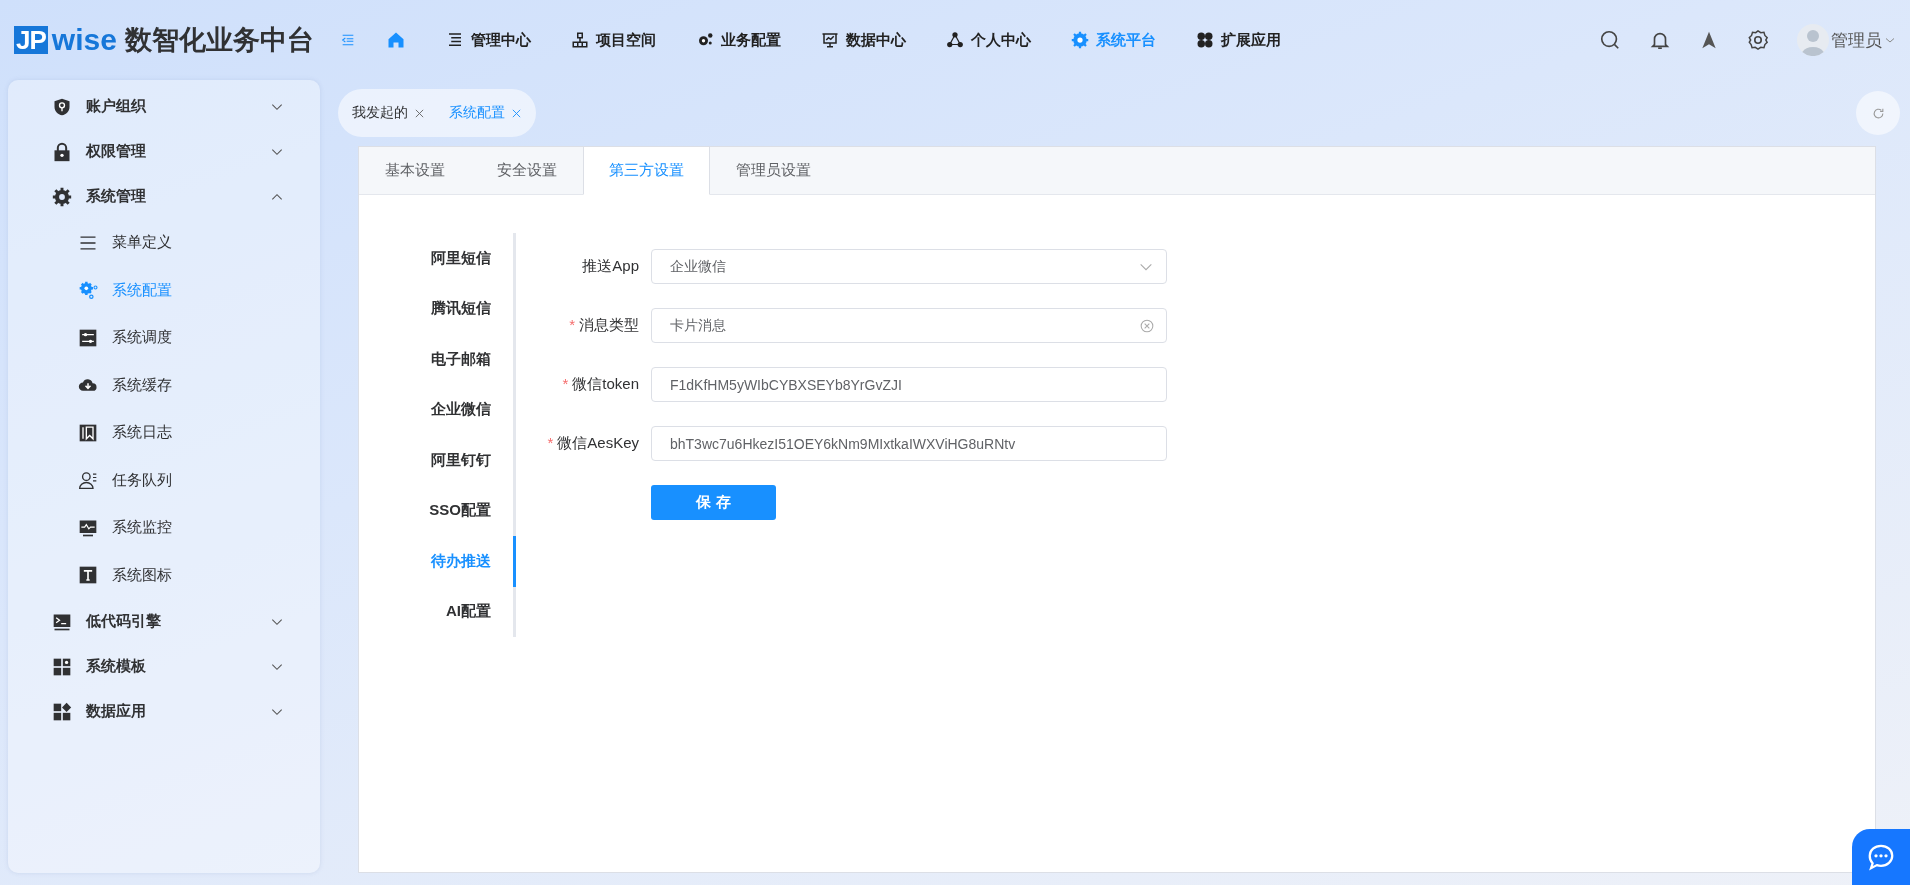 The image size is (1910, 885). What do you see at coordinates (388, 113) in the screenshot?
I see `page-tab: 我发起的` at bounding box center [388, 113].